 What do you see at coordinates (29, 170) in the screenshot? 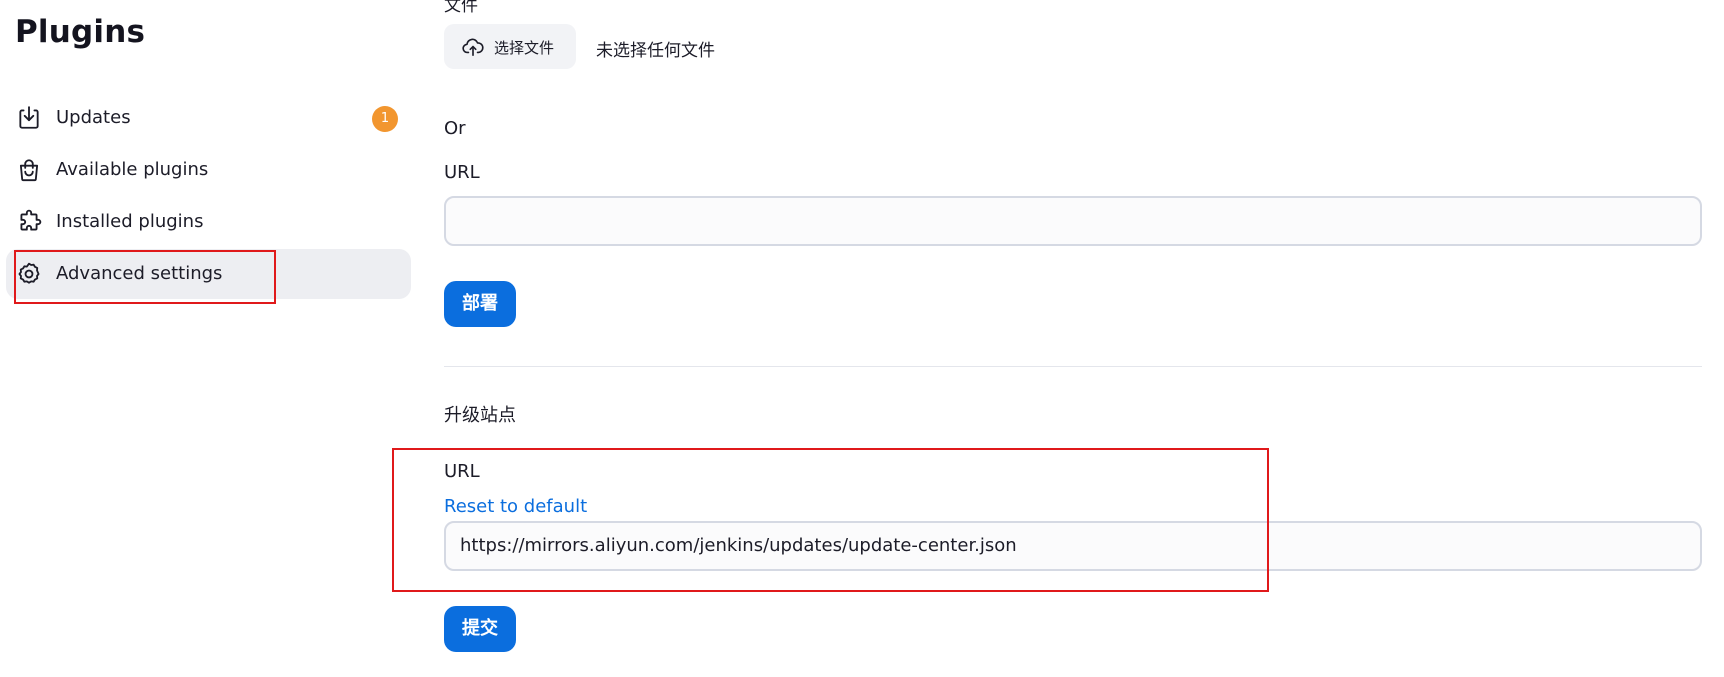
I see `shopping-bag-icon` at bounding box center [29, 170].